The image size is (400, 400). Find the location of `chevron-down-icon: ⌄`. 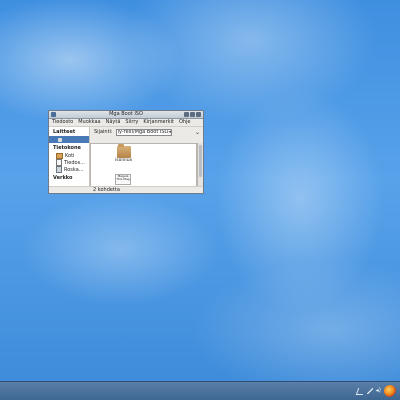

chevron-down-icon: ⌄ is located at coordinates (197, 132).